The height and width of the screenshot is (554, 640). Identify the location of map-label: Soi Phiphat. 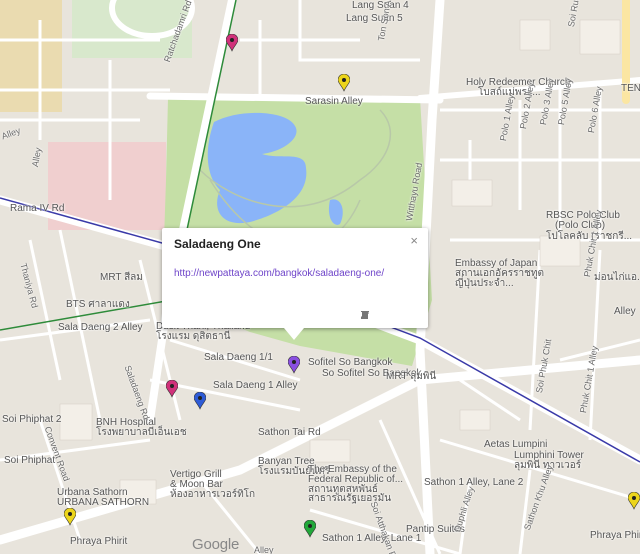
(30, 460).